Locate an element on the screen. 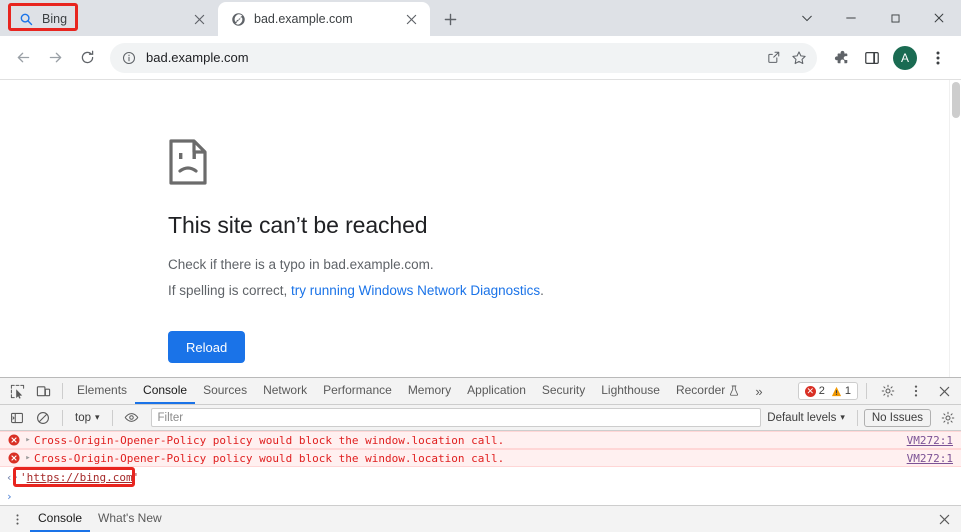 The width and height of the screenshot is (961, 532). error-count-badge: ✕ 2 is located at coordinates (814, 391).